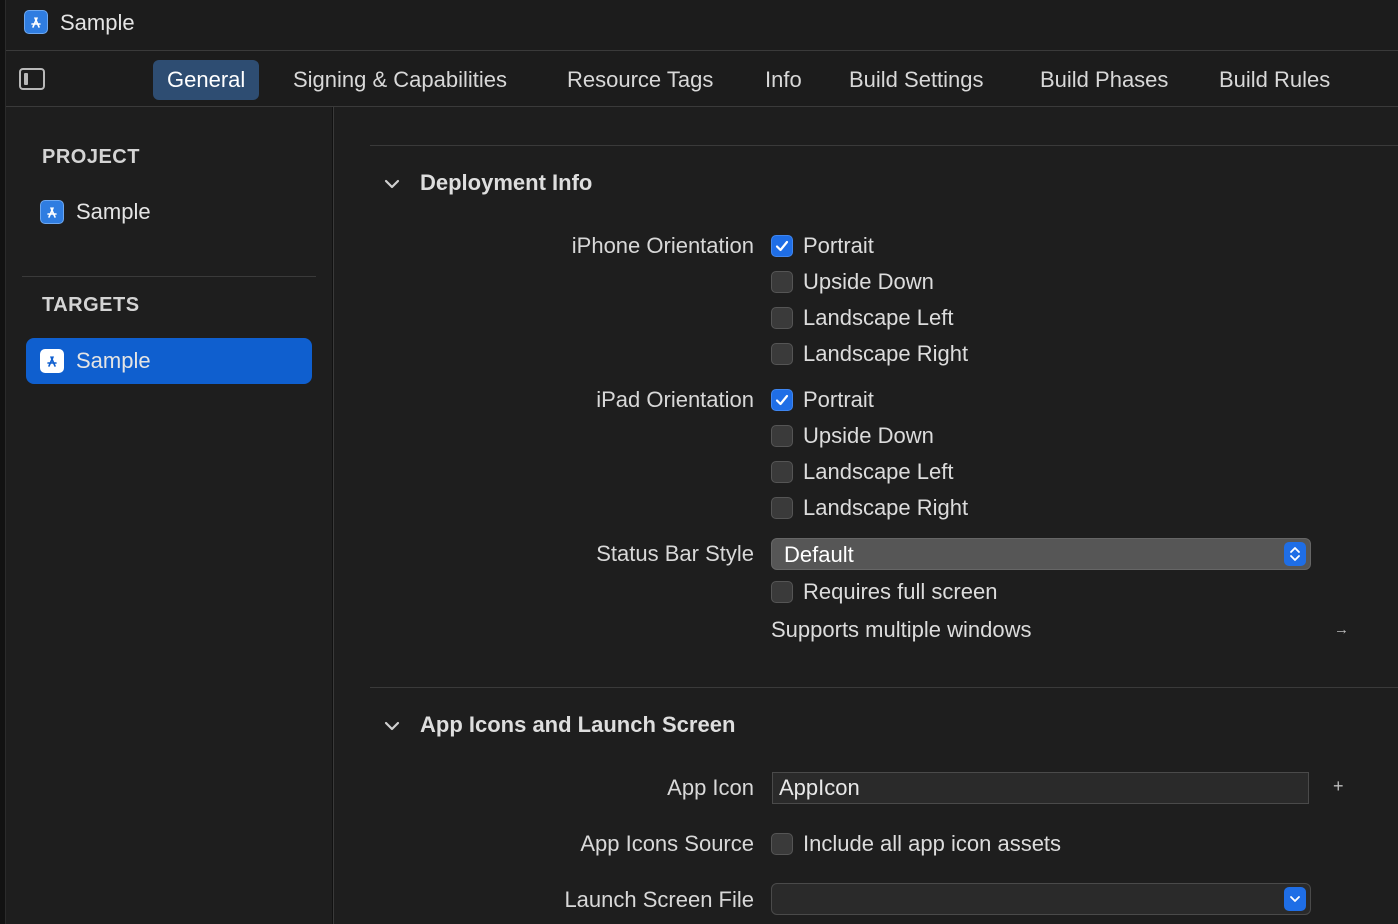 This screenshot has width=1398, height=924. What do you see at coordinates (1338, 786) in the screenshot?
I see `plus-icon: +` at bounding box center [1338, 786].